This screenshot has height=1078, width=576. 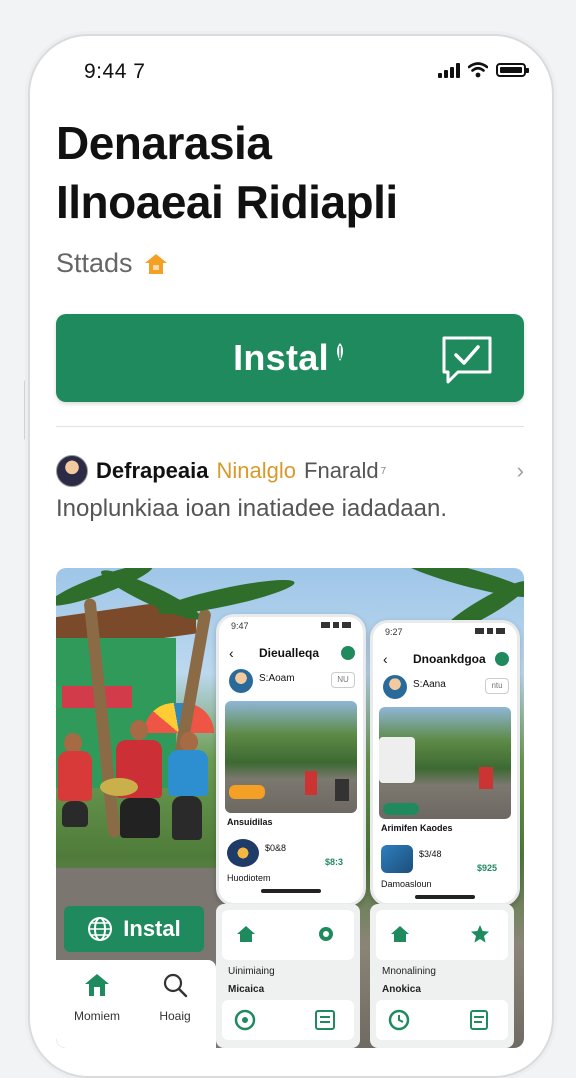 I want to click on stats-row: Sttads, so click(x=112, y=263).